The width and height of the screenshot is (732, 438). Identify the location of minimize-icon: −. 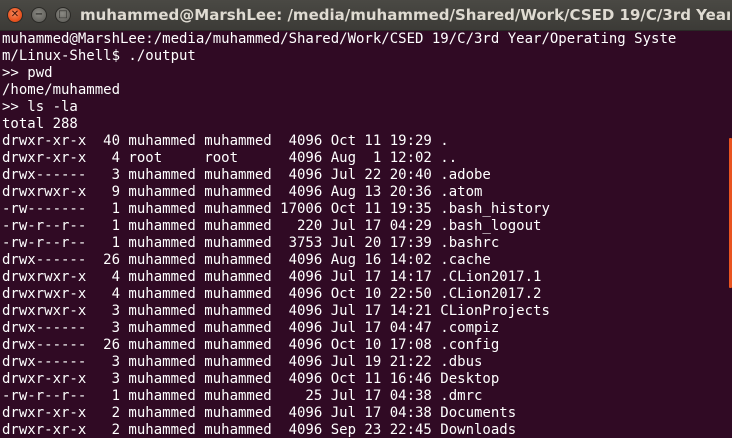
(39, 15).